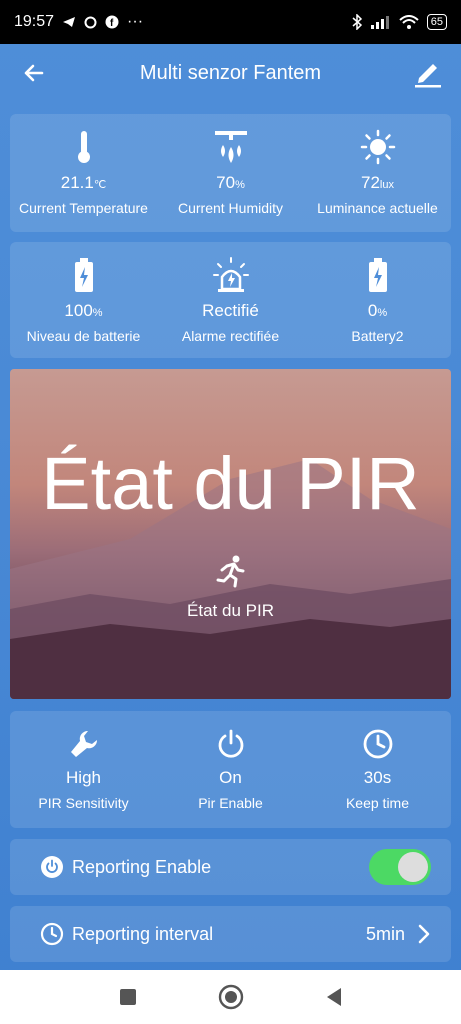 The height and width of the screenshot is (1024, 461). What do you see at coordinates (385, 933) in the screenshot?
I see `reporting-interval-value: 5min` at bounding box center [385, 933].